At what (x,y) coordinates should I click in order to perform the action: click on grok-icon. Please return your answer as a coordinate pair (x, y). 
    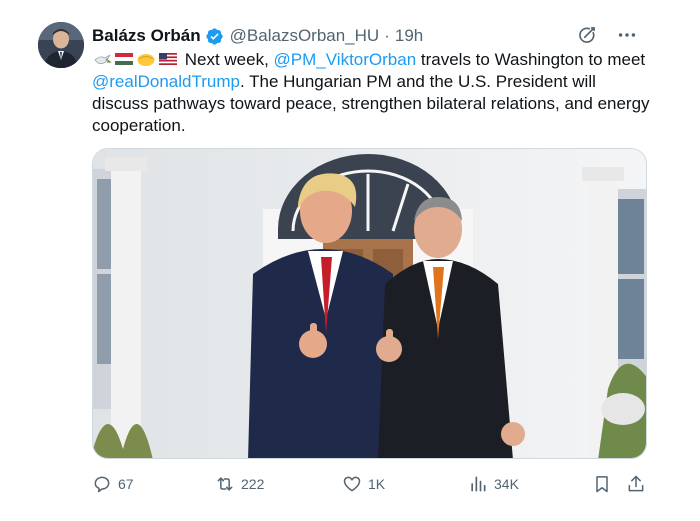
    Looking at the image, I should click on (587, 35).